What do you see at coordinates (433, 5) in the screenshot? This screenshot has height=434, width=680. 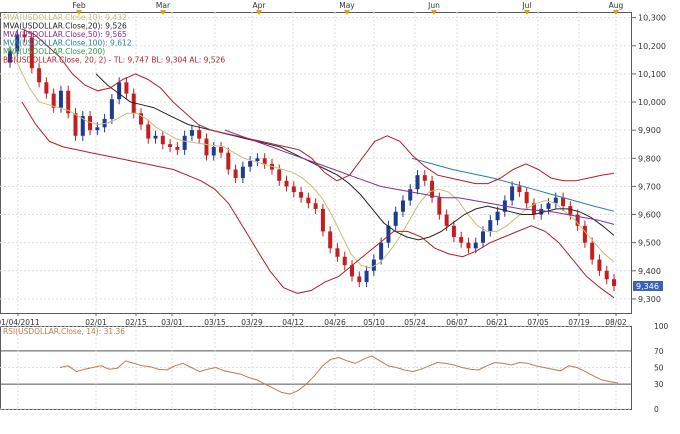 I see `month-label: Jun` at bounding box center [433, 5].